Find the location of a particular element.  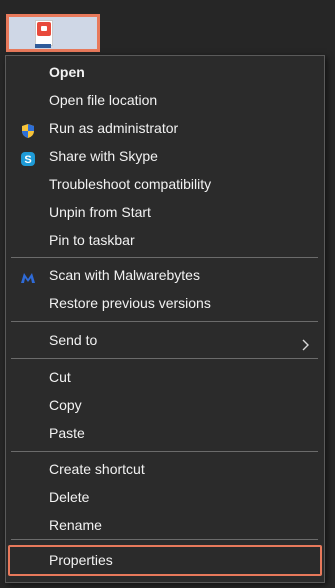

menu-item-label: Delete is located at coordinates (69, 497).